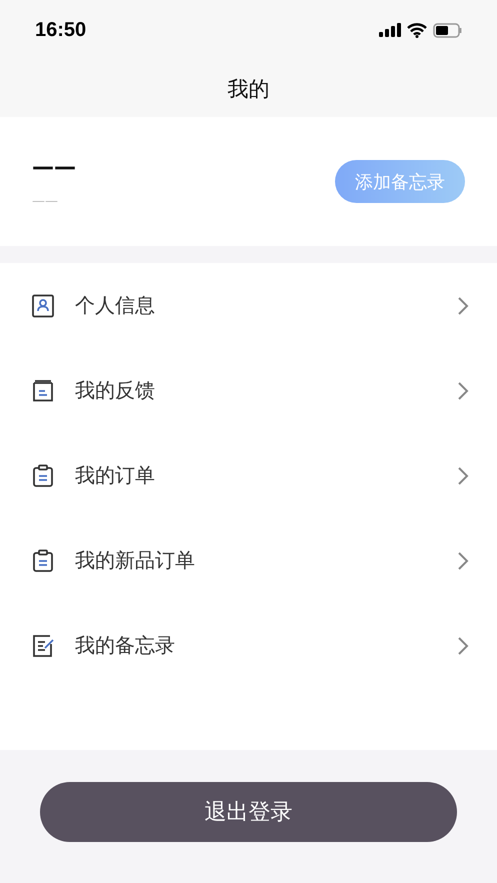 The width and height of the screenshot is (497, 883). What do you see at coordinates (390, 30) in the screenshot?
I see `signal-icon` at bounding box center [390, 30].